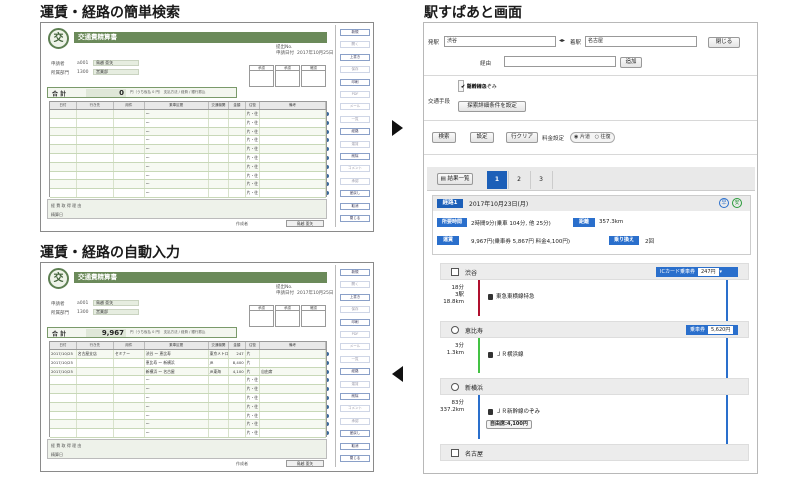  I want to click on close-button: 閉じる, so click(724, 42).